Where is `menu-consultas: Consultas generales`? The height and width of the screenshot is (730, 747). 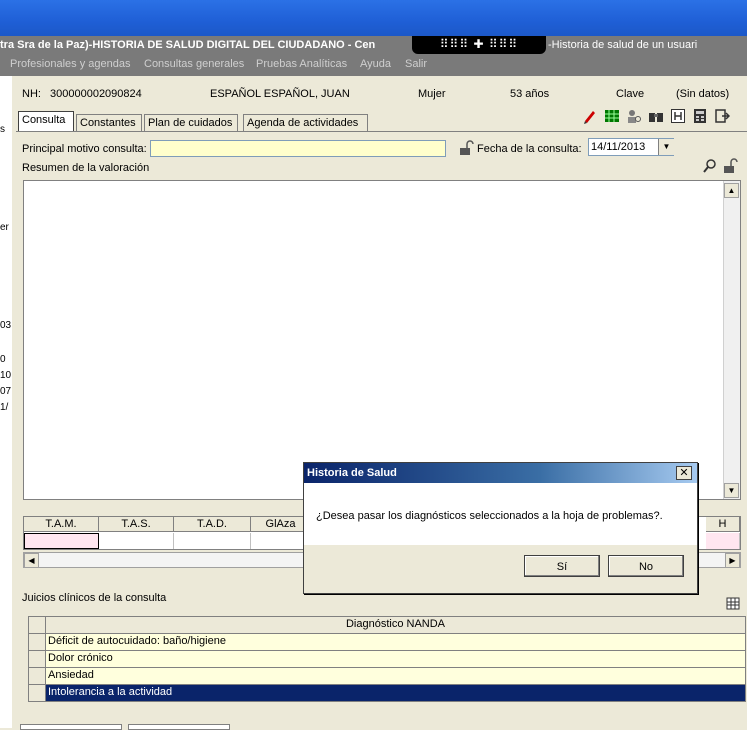 menu-consultas: Consultas generales is located at coordinates (194, 64).